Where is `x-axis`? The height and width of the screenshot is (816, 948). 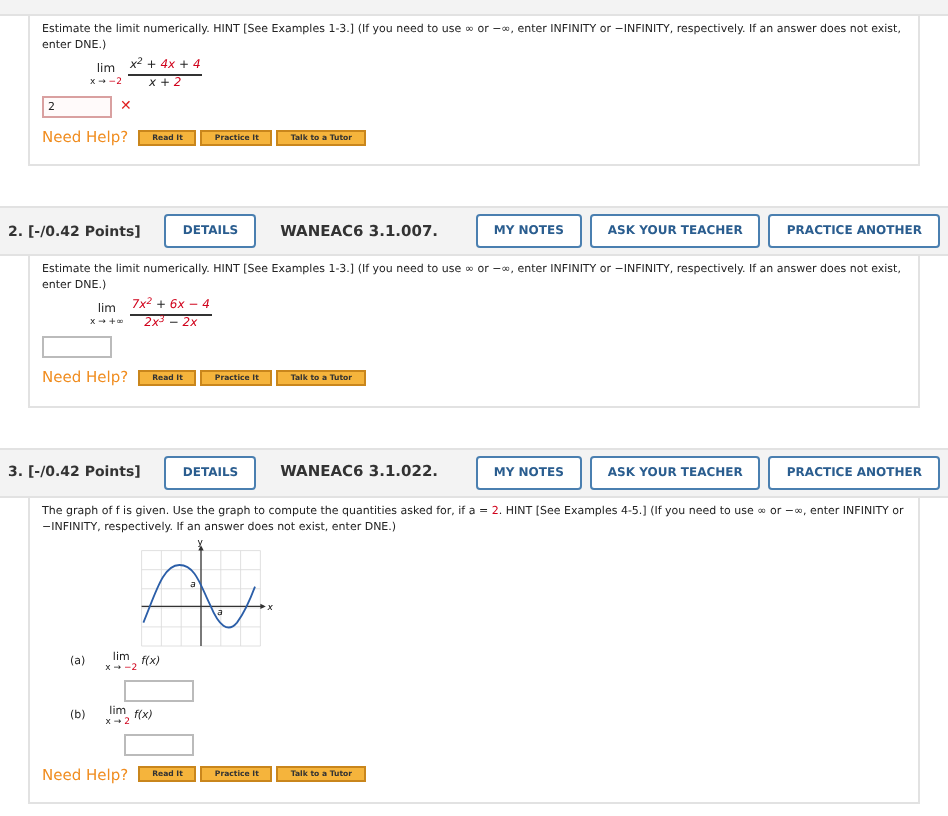
x-axis is located at coordinates (203, 605).